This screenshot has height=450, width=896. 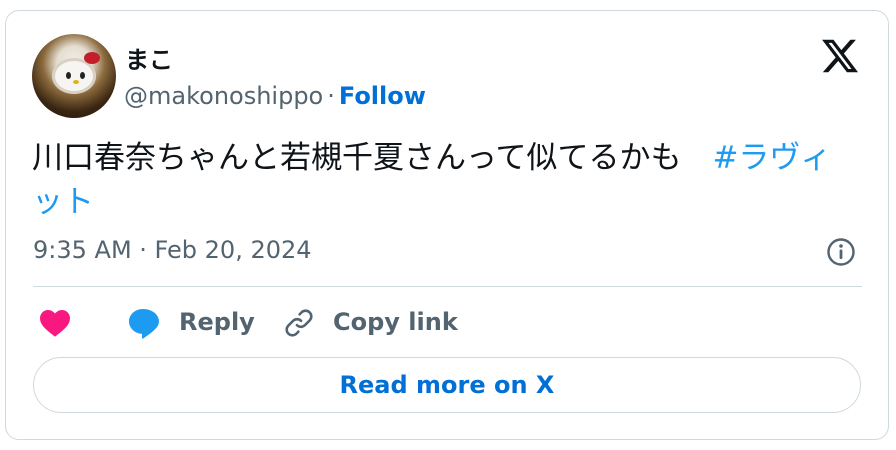 I want to click on tweet-timestamp: 9:35 AM · Feb 20, 2024, so click(x=172, y=250).